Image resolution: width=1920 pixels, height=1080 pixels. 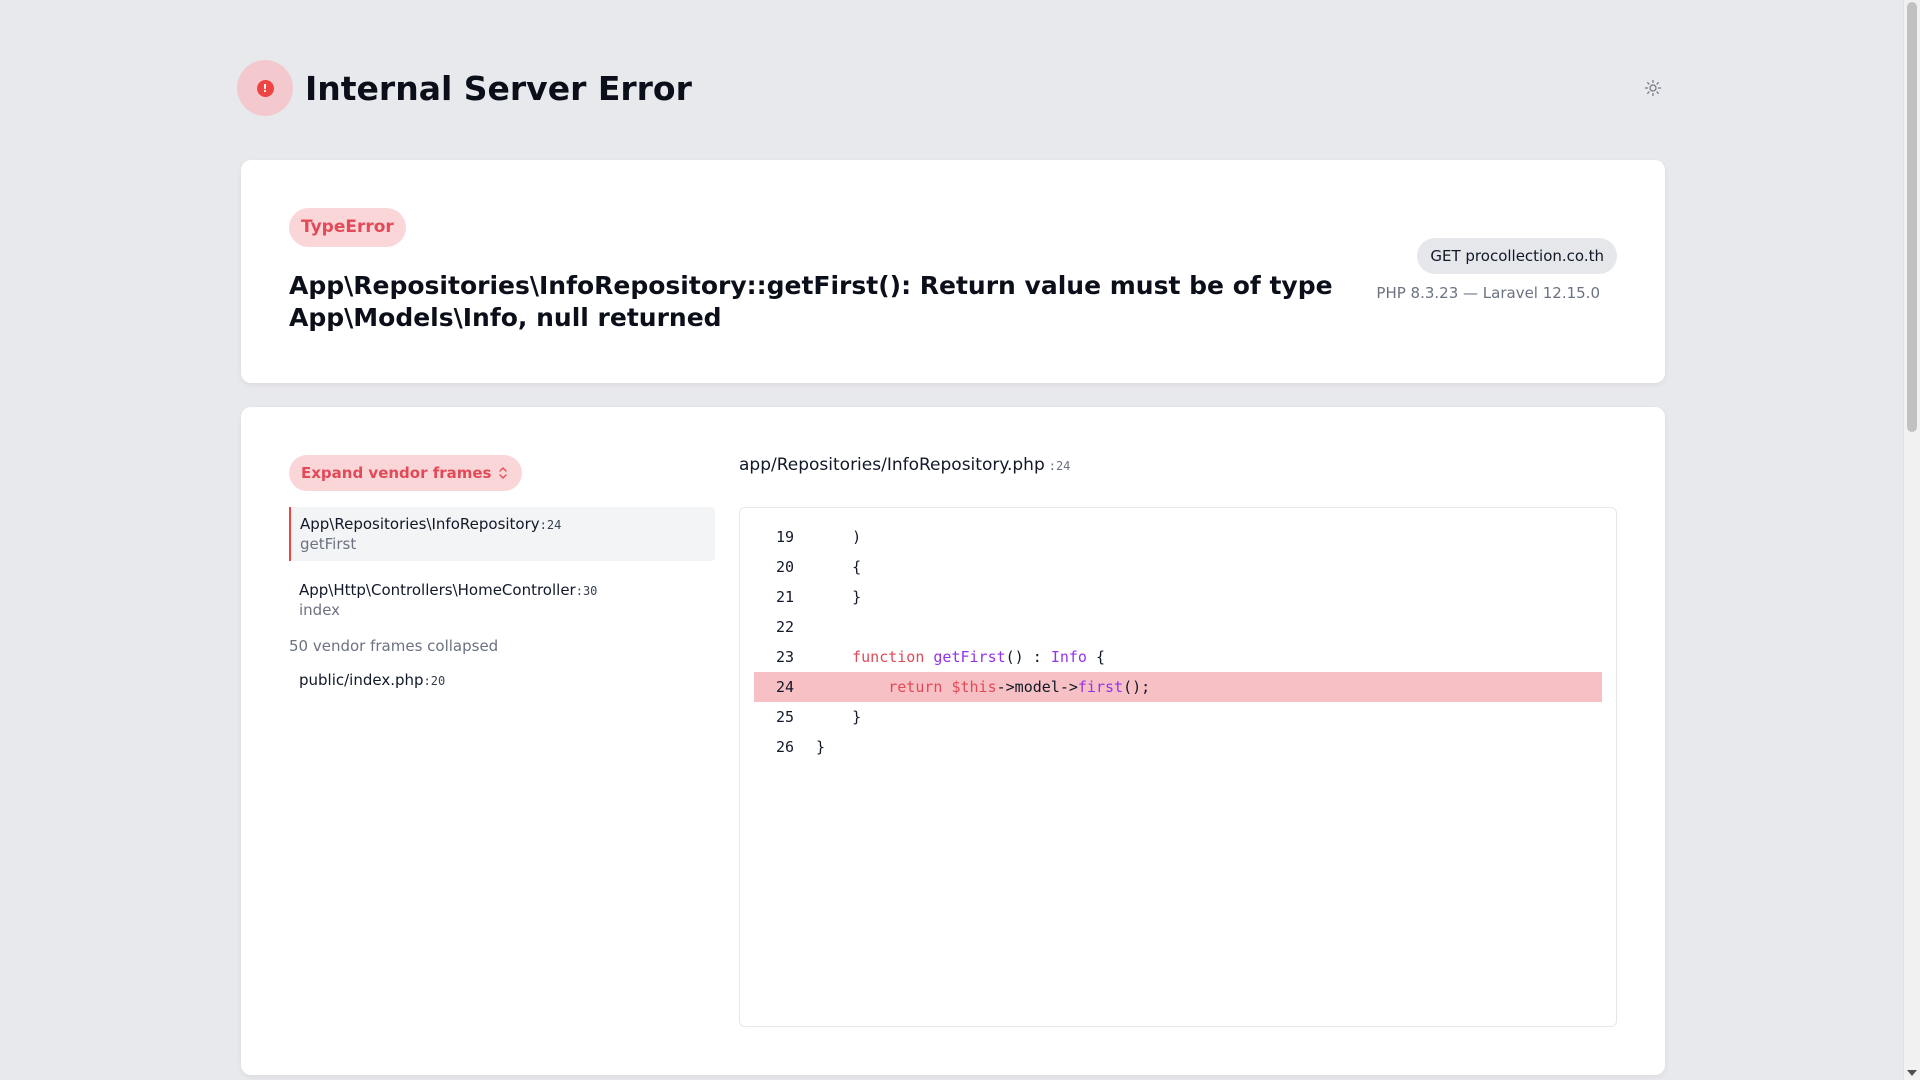 What do you see at coordinates (498, 88) in the screenshot?
I see `page-title: Internal Server Error` at bounding box center [498, 88].